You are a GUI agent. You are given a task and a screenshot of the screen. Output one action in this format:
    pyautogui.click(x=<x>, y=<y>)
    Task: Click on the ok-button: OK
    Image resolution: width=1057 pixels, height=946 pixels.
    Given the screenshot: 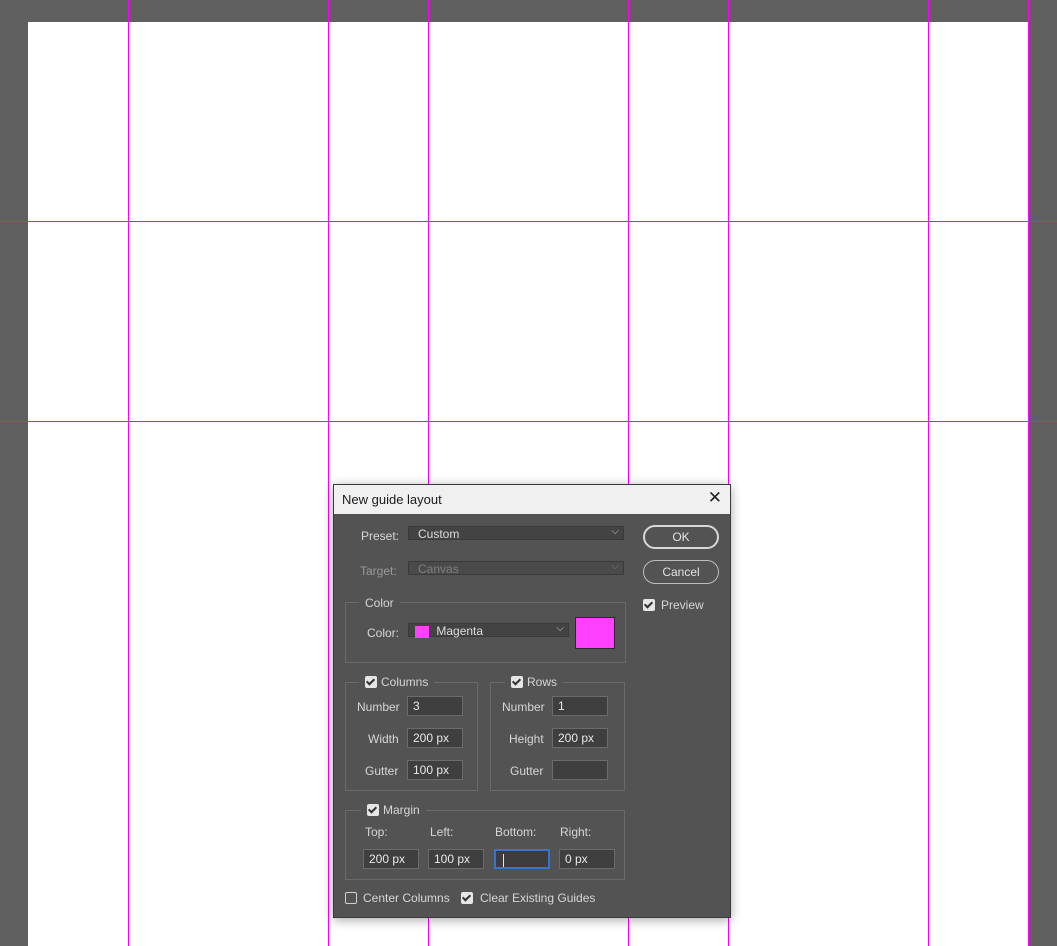 What is the action you would take?
    pyautogui.click(x=681, y=537)
    